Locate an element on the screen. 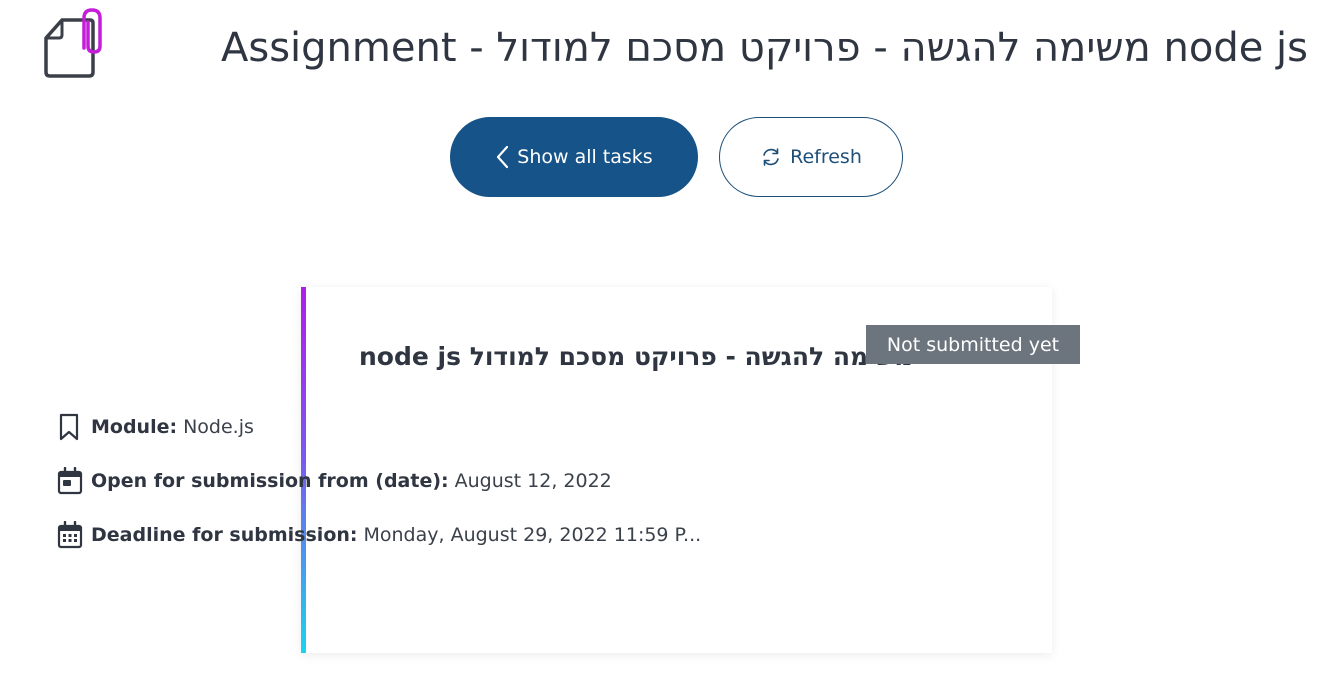 This screenshot has height=684, width=1324. refresh-button: Refresh is located at coordinates (811, 157).